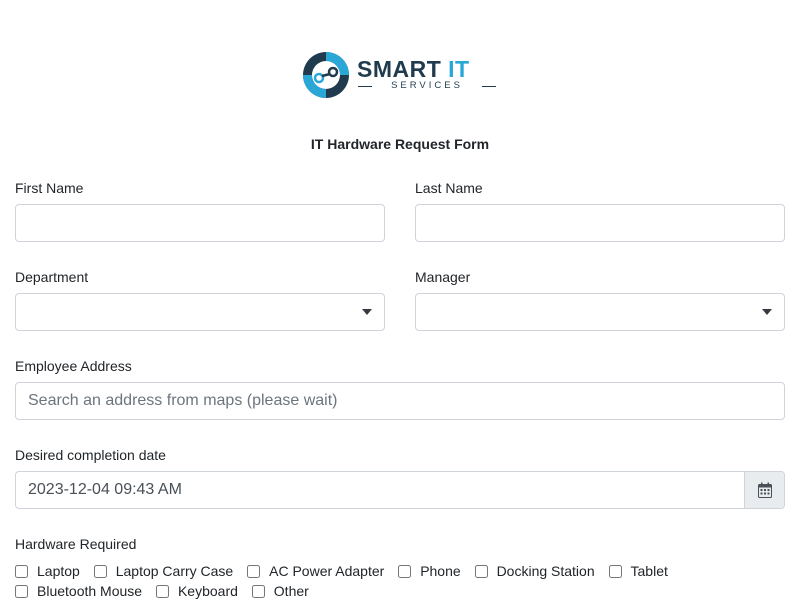  I want to click on department-label: Department, so click(52, 277).